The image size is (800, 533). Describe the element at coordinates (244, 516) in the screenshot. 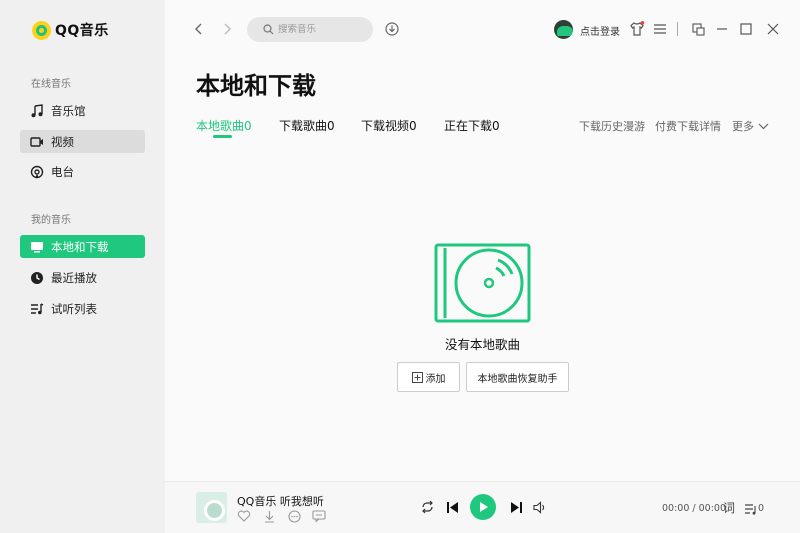

I see `like-heart-icon` at that location.